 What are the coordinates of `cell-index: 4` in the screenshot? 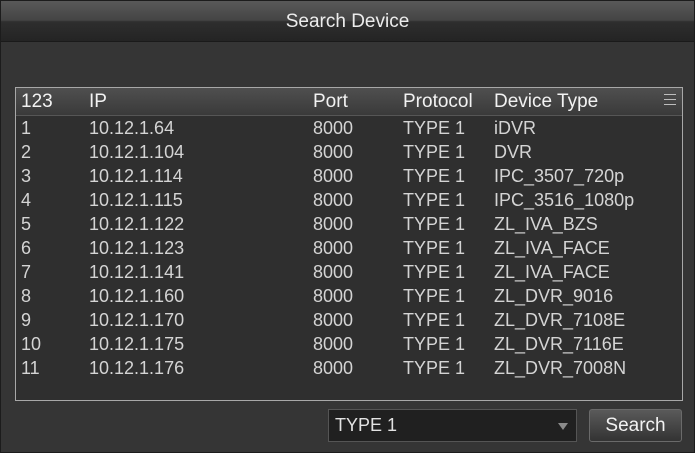 It's located at (26, 200).